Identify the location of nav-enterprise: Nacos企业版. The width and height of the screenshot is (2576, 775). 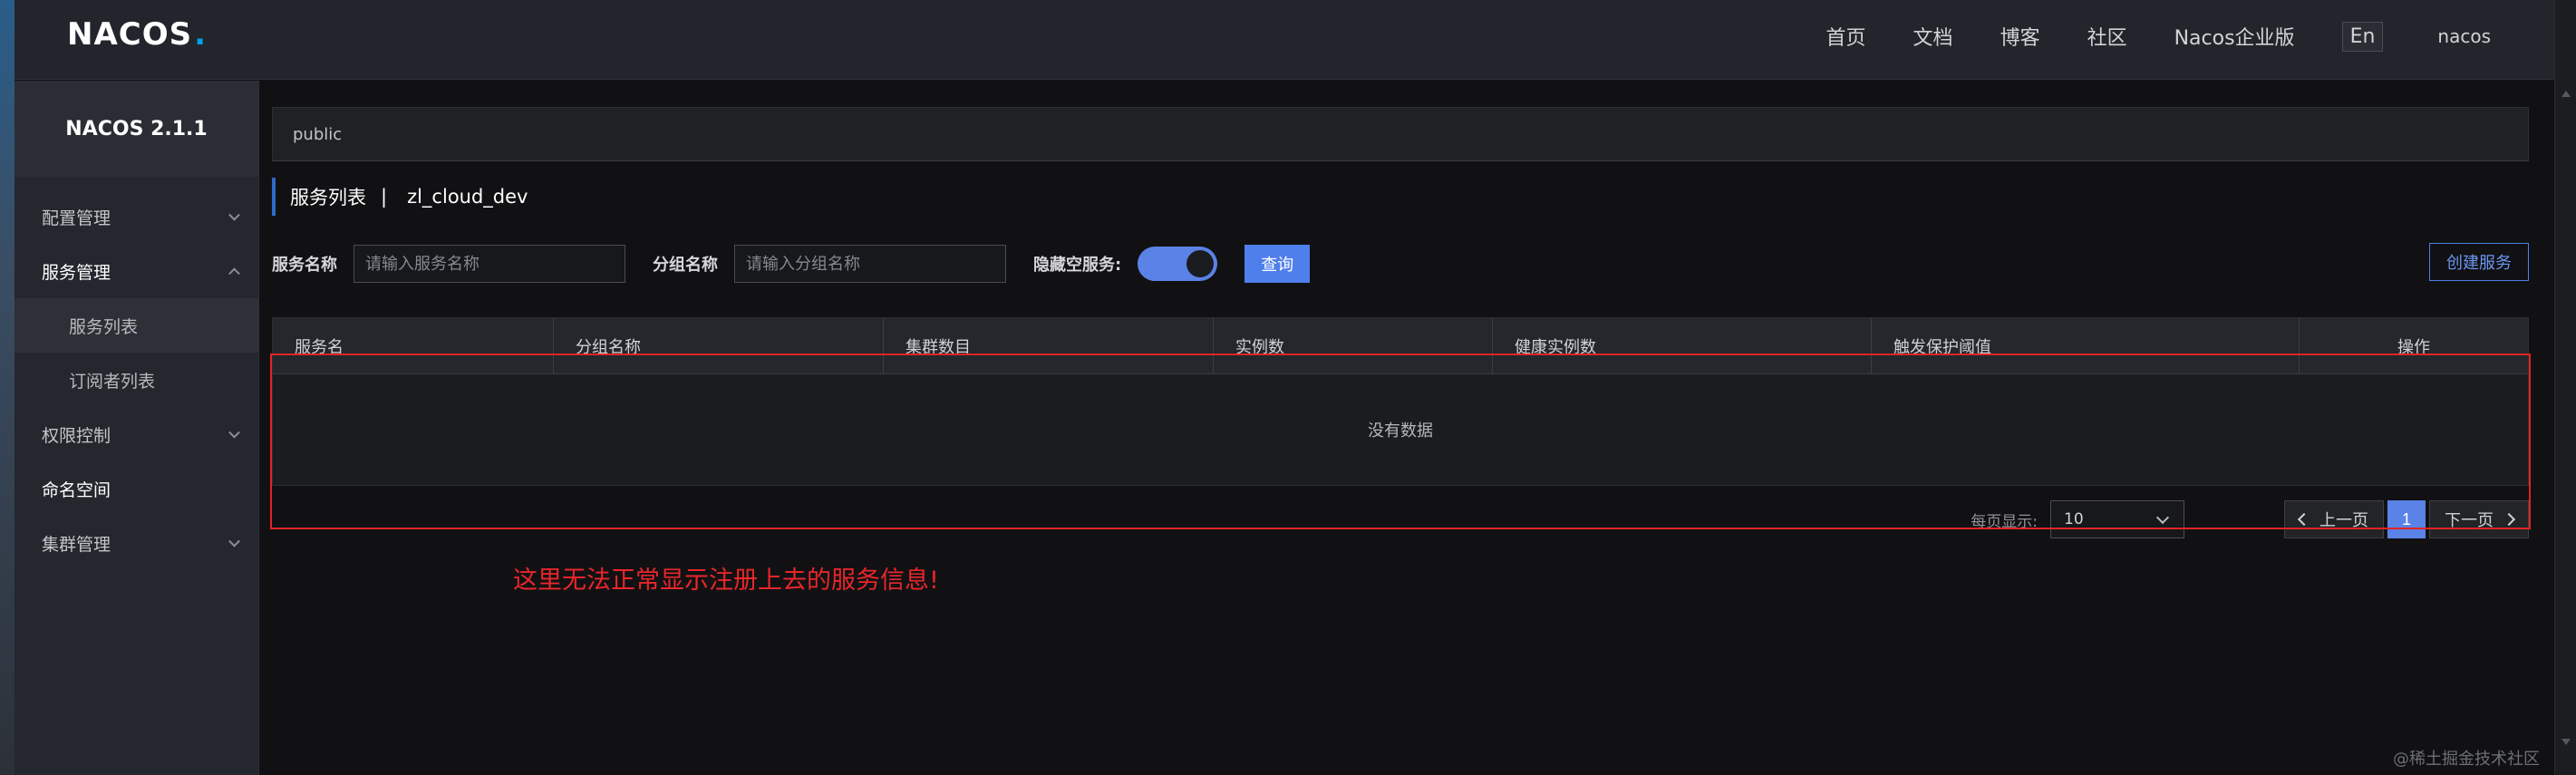
(2234, 36).